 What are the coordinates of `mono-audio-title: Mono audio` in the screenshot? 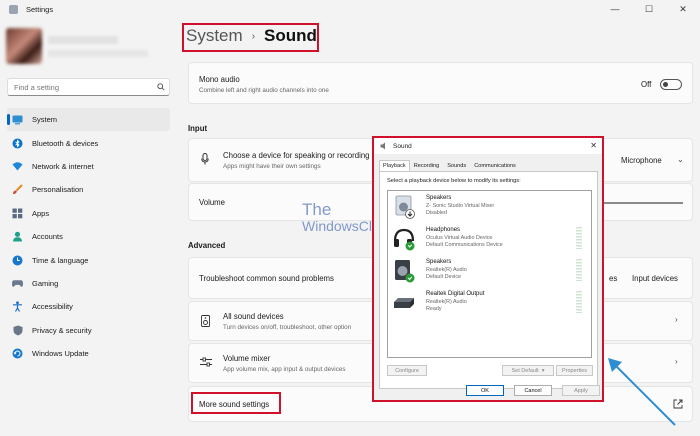 It's located at (219, 79).